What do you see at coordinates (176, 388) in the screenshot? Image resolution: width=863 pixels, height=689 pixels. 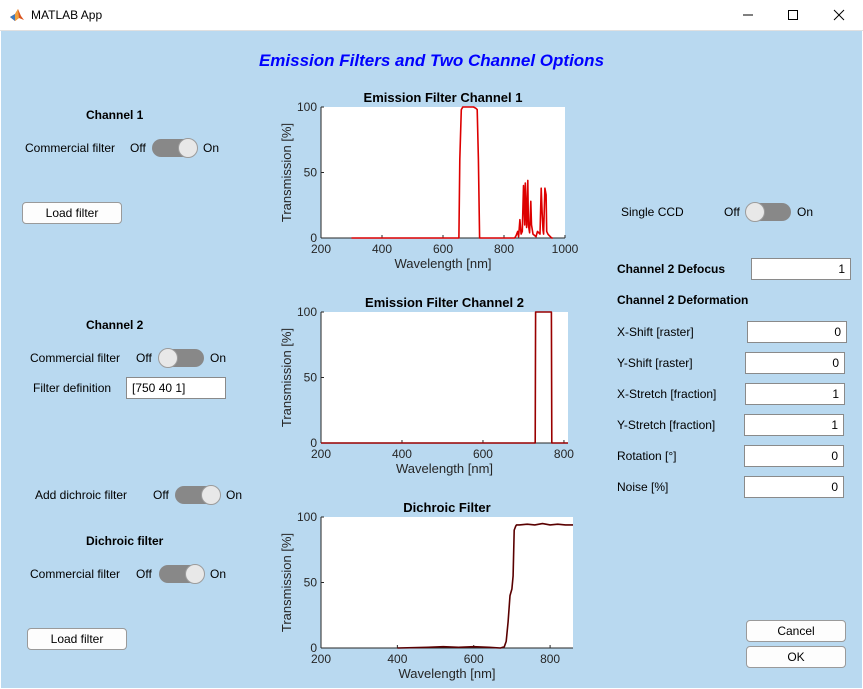 I see `filter-definition-input: [750 40 1]` at bounding box center [176, 388].